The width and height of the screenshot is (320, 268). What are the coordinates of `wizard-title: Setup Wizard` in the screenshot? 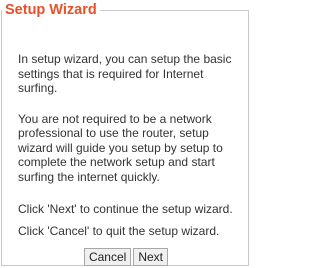 It's located at (51, 10).